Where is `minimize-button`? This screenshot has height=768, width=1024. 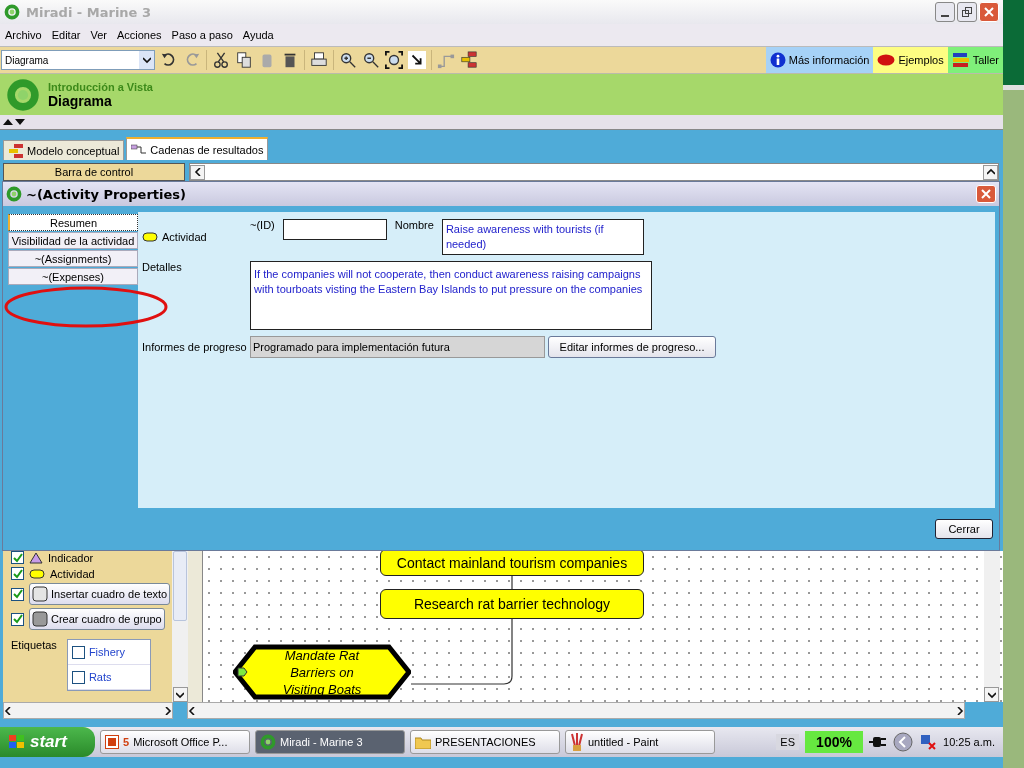
minimize-button is located at coordinates (945, 12).